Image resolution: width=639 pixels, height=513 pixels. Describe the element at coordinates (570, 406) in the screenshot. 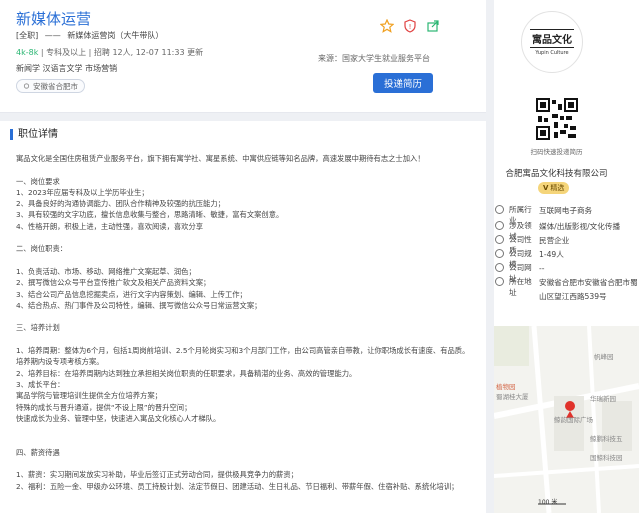

I see `map-pin-icon` at that location.